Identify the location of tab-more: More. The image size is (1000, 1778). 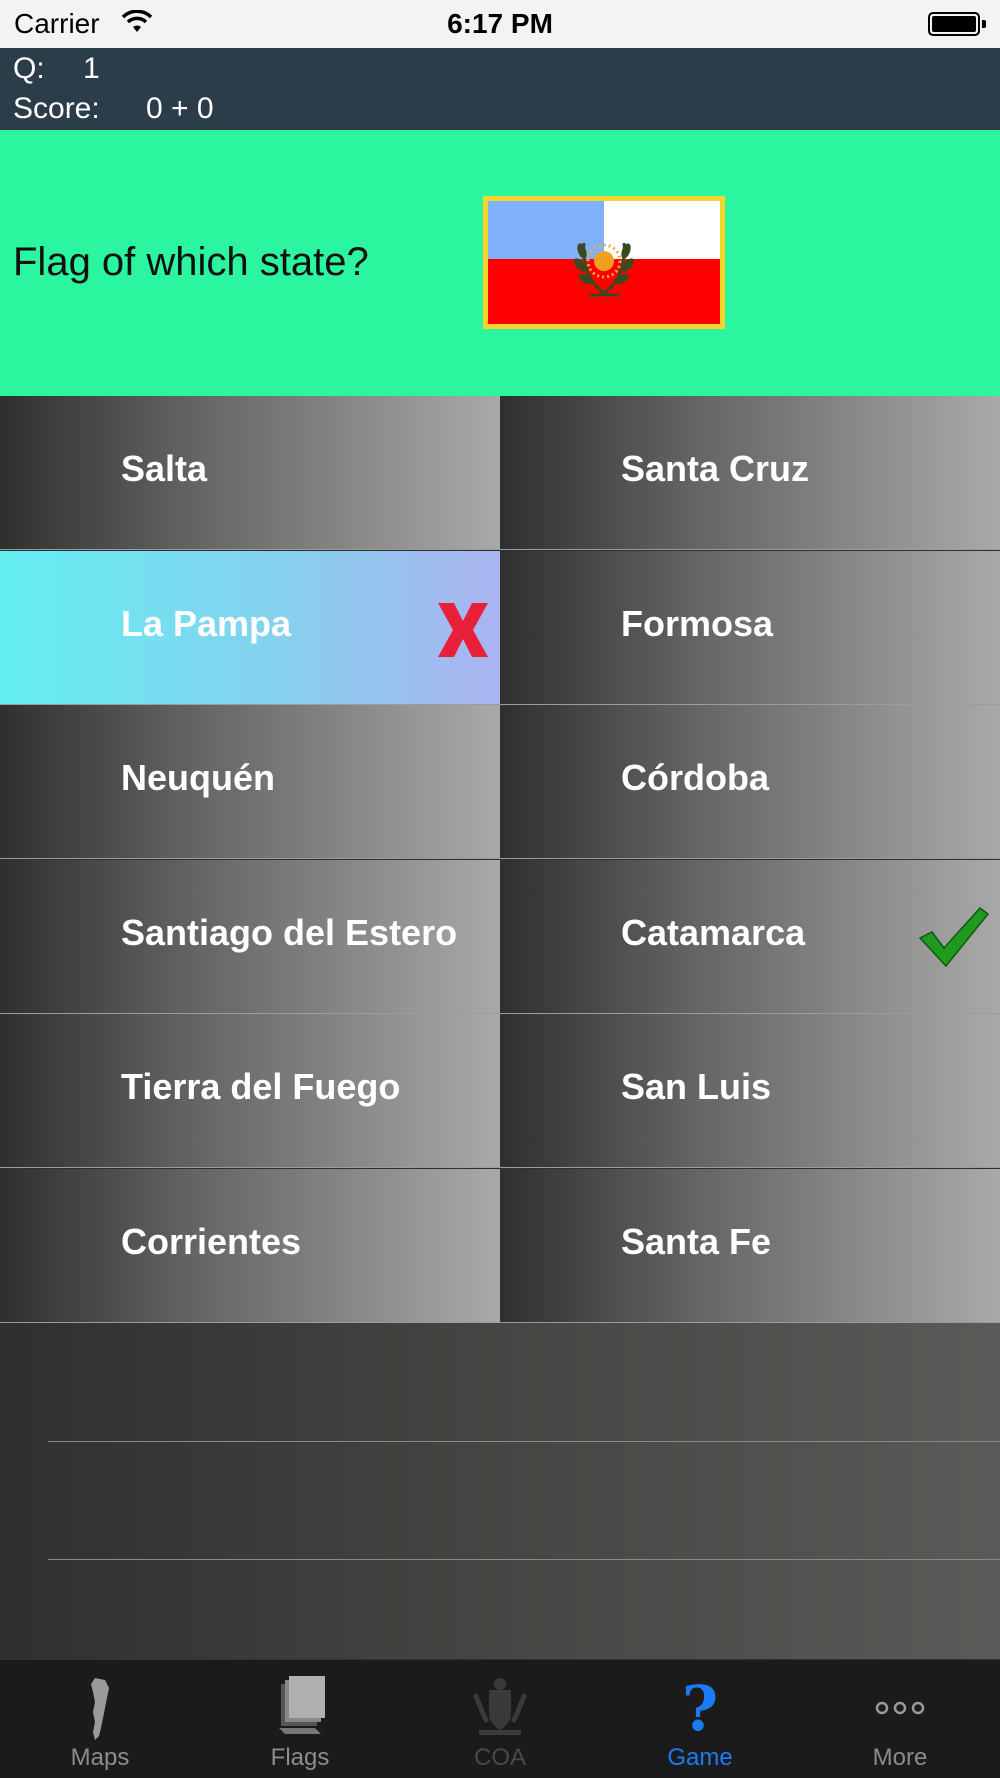
(900, 1719).